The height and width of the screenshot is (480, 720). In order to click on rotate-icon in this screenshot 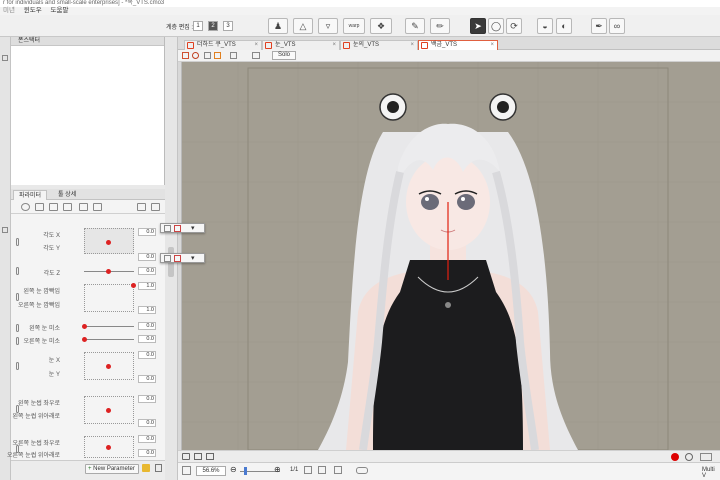, I will do `click(322, 470)`.